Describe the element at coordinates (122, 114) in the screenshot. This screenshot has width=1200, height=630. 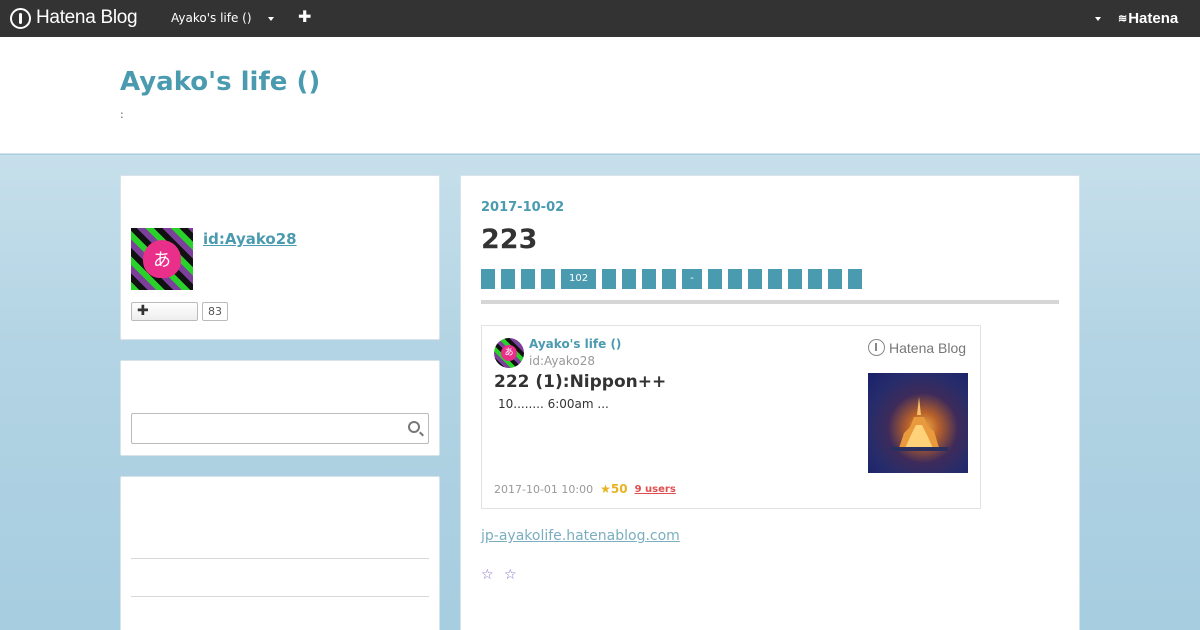
I see `blog-description: :` at that location.